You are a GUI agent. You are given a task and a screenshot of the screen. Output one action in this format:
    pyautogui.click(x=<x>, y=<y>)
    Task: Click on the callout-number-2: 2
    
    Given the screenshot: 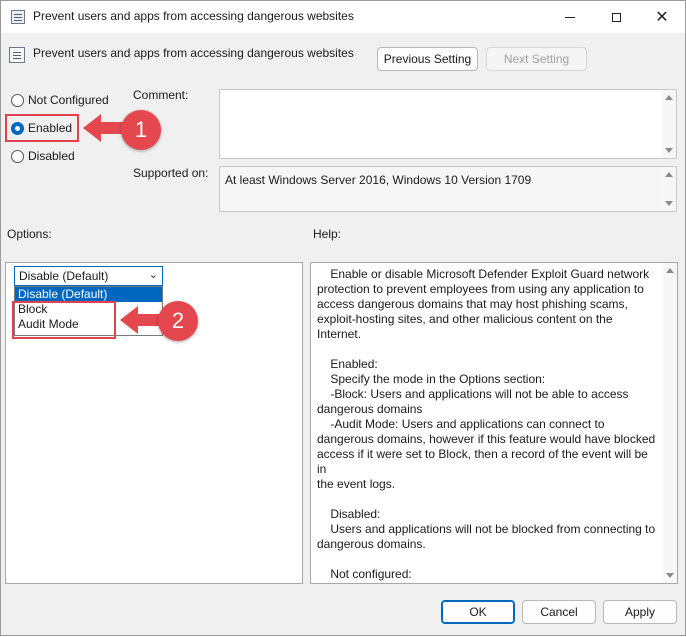 What is the action you would take?
    pyautogui.click(x=178, y=321)
    